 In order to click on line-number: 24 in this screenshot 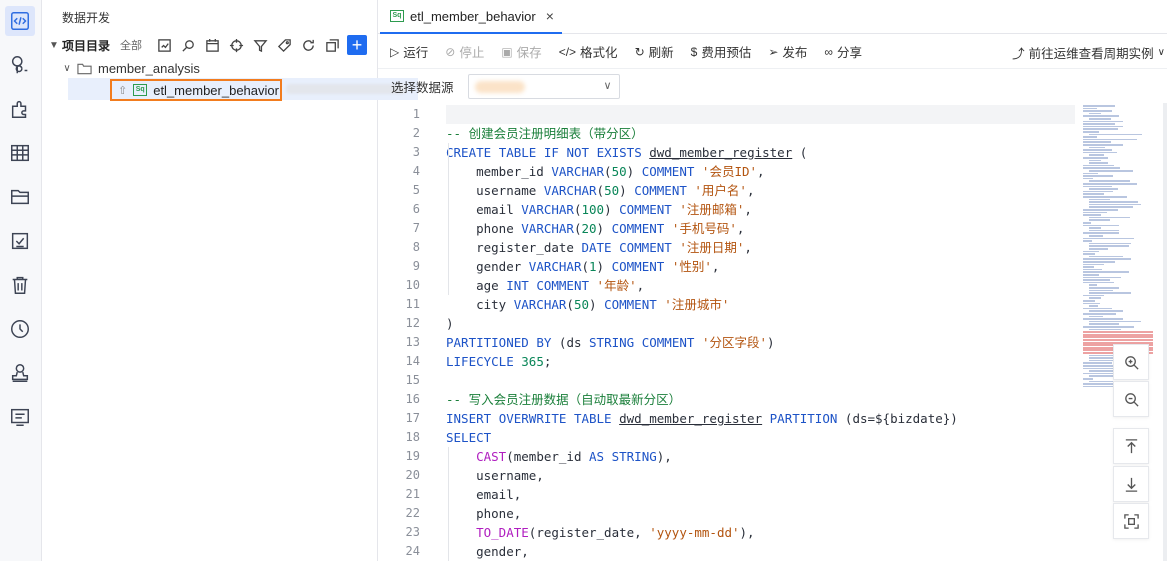, I will do `click(412, 551)`.